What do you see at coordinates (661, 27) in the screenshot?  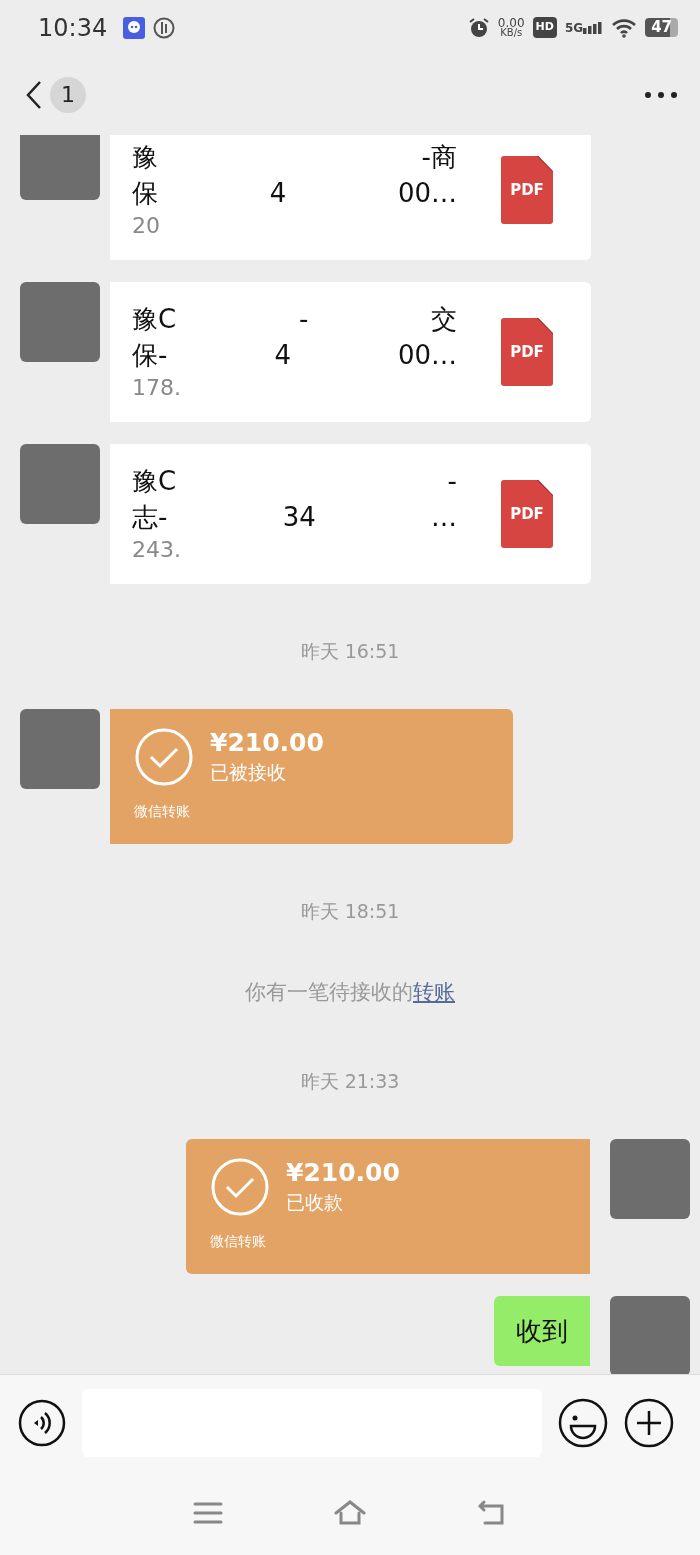 I see `battery-level: 47` at bounding box center [661, 27].